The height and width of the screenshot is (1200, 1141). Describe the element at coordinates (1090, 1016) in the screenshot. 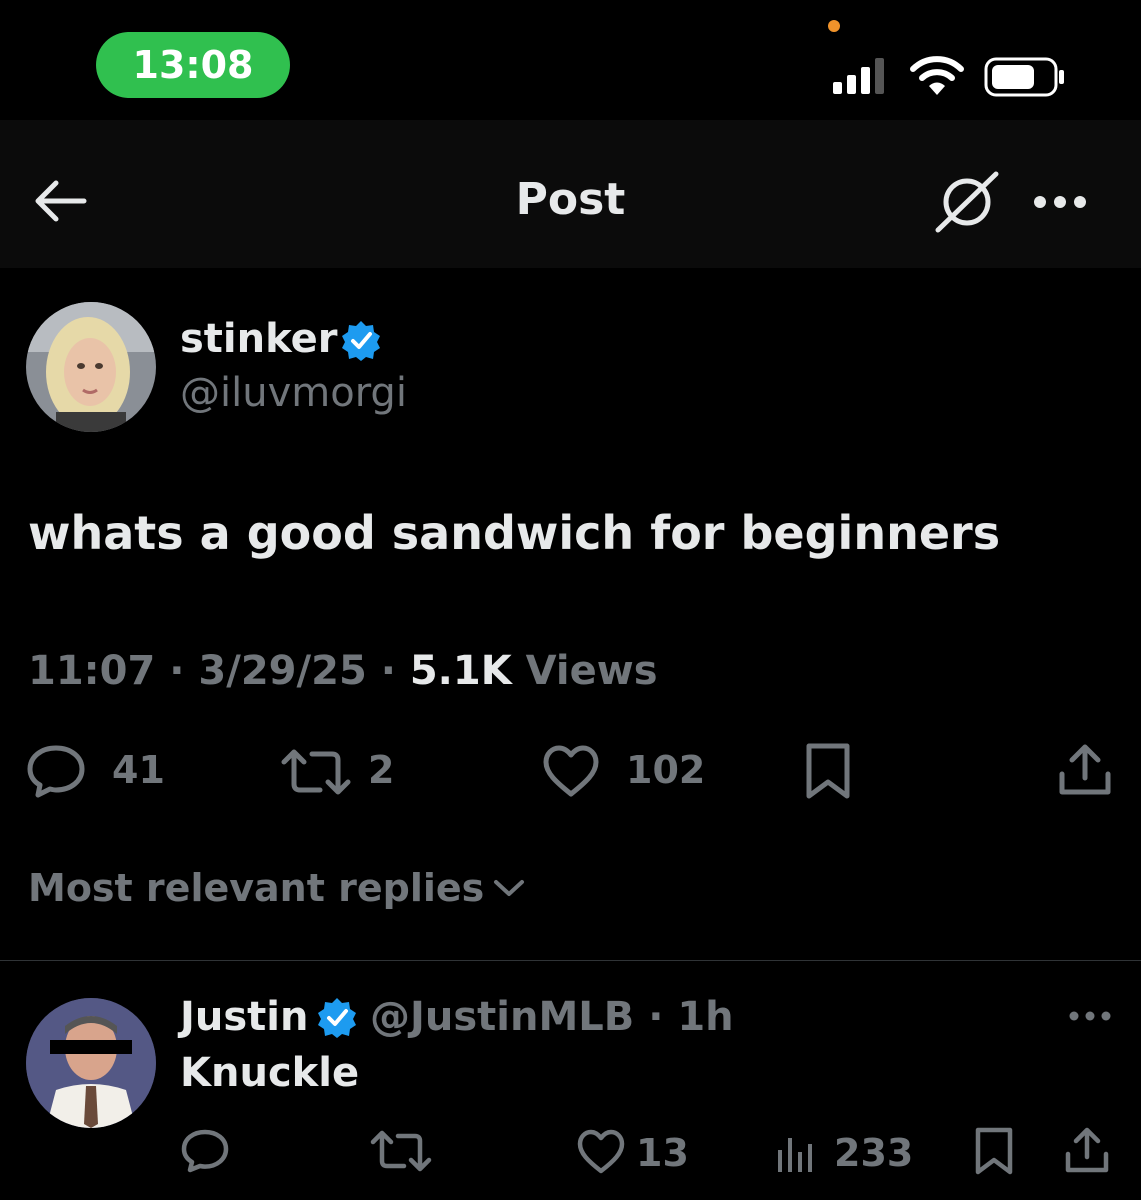

I see `reply-more-options-icon` at that location.